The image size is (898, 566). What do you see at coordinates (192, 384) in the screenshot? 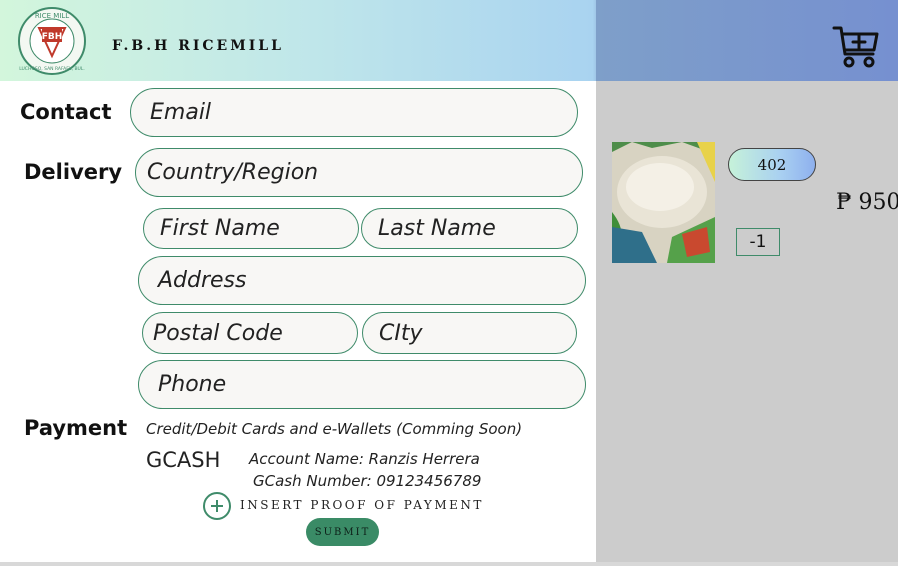
I see `phone-placeholder: Phone` at bounding box center [192, 384].